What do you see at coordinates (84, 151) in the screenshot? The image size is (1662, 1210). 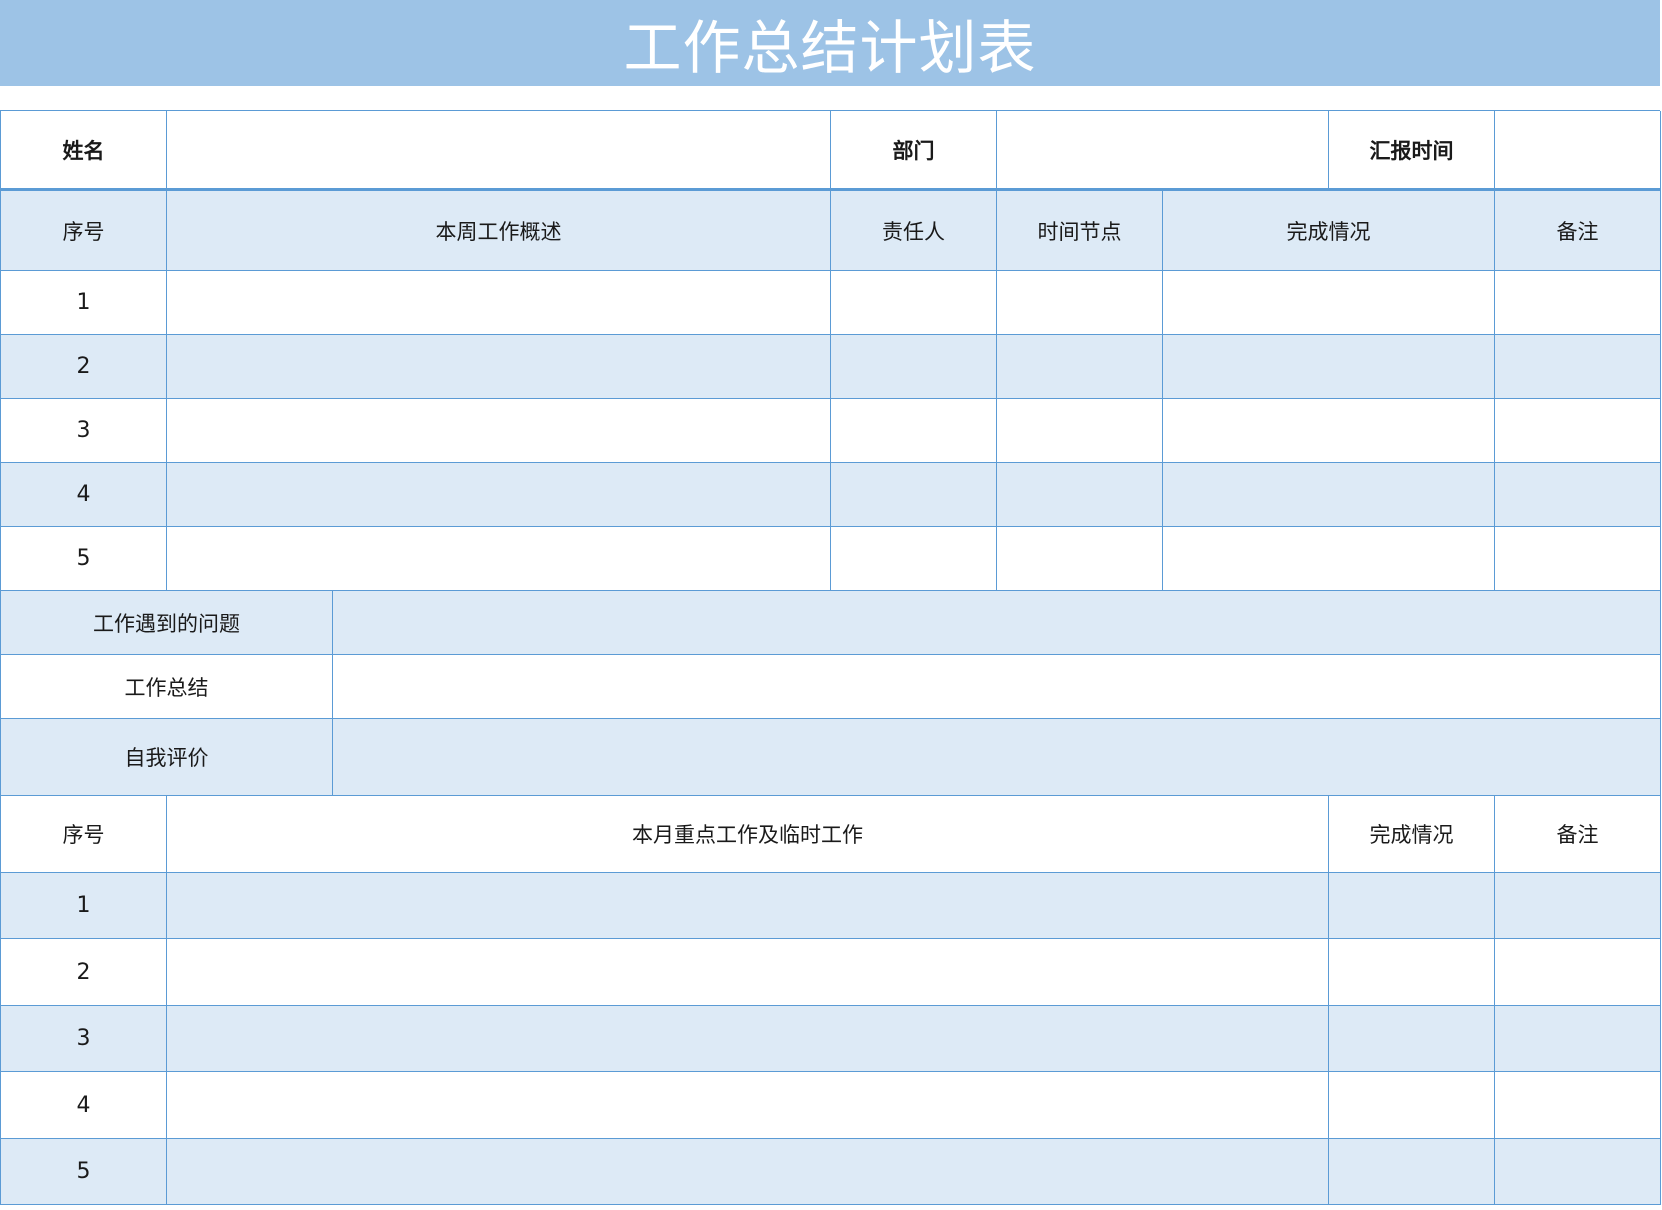 I see `name-label: 姓名` at bounding box center [84, 151].